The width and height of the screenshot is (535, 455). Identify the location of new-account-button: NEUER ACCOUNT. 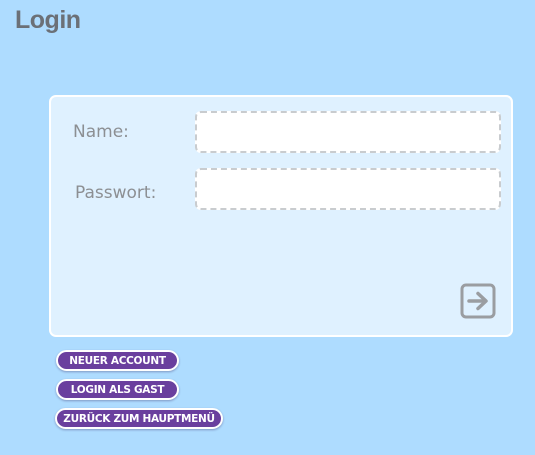
(117, 360).